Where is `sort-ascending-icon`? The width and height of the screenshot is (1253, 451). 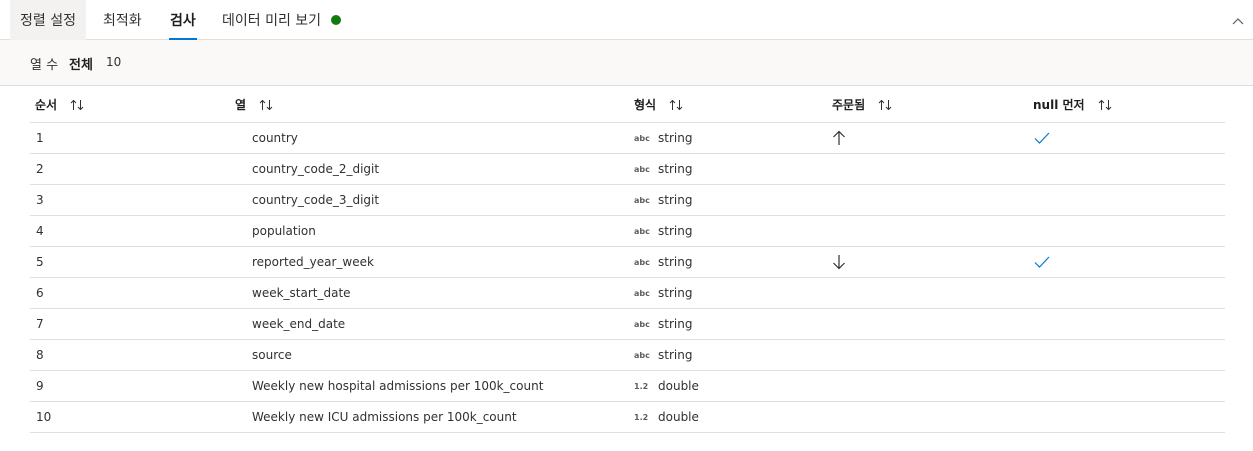 sort-ascending-icon is located at coordinates (839, 138).